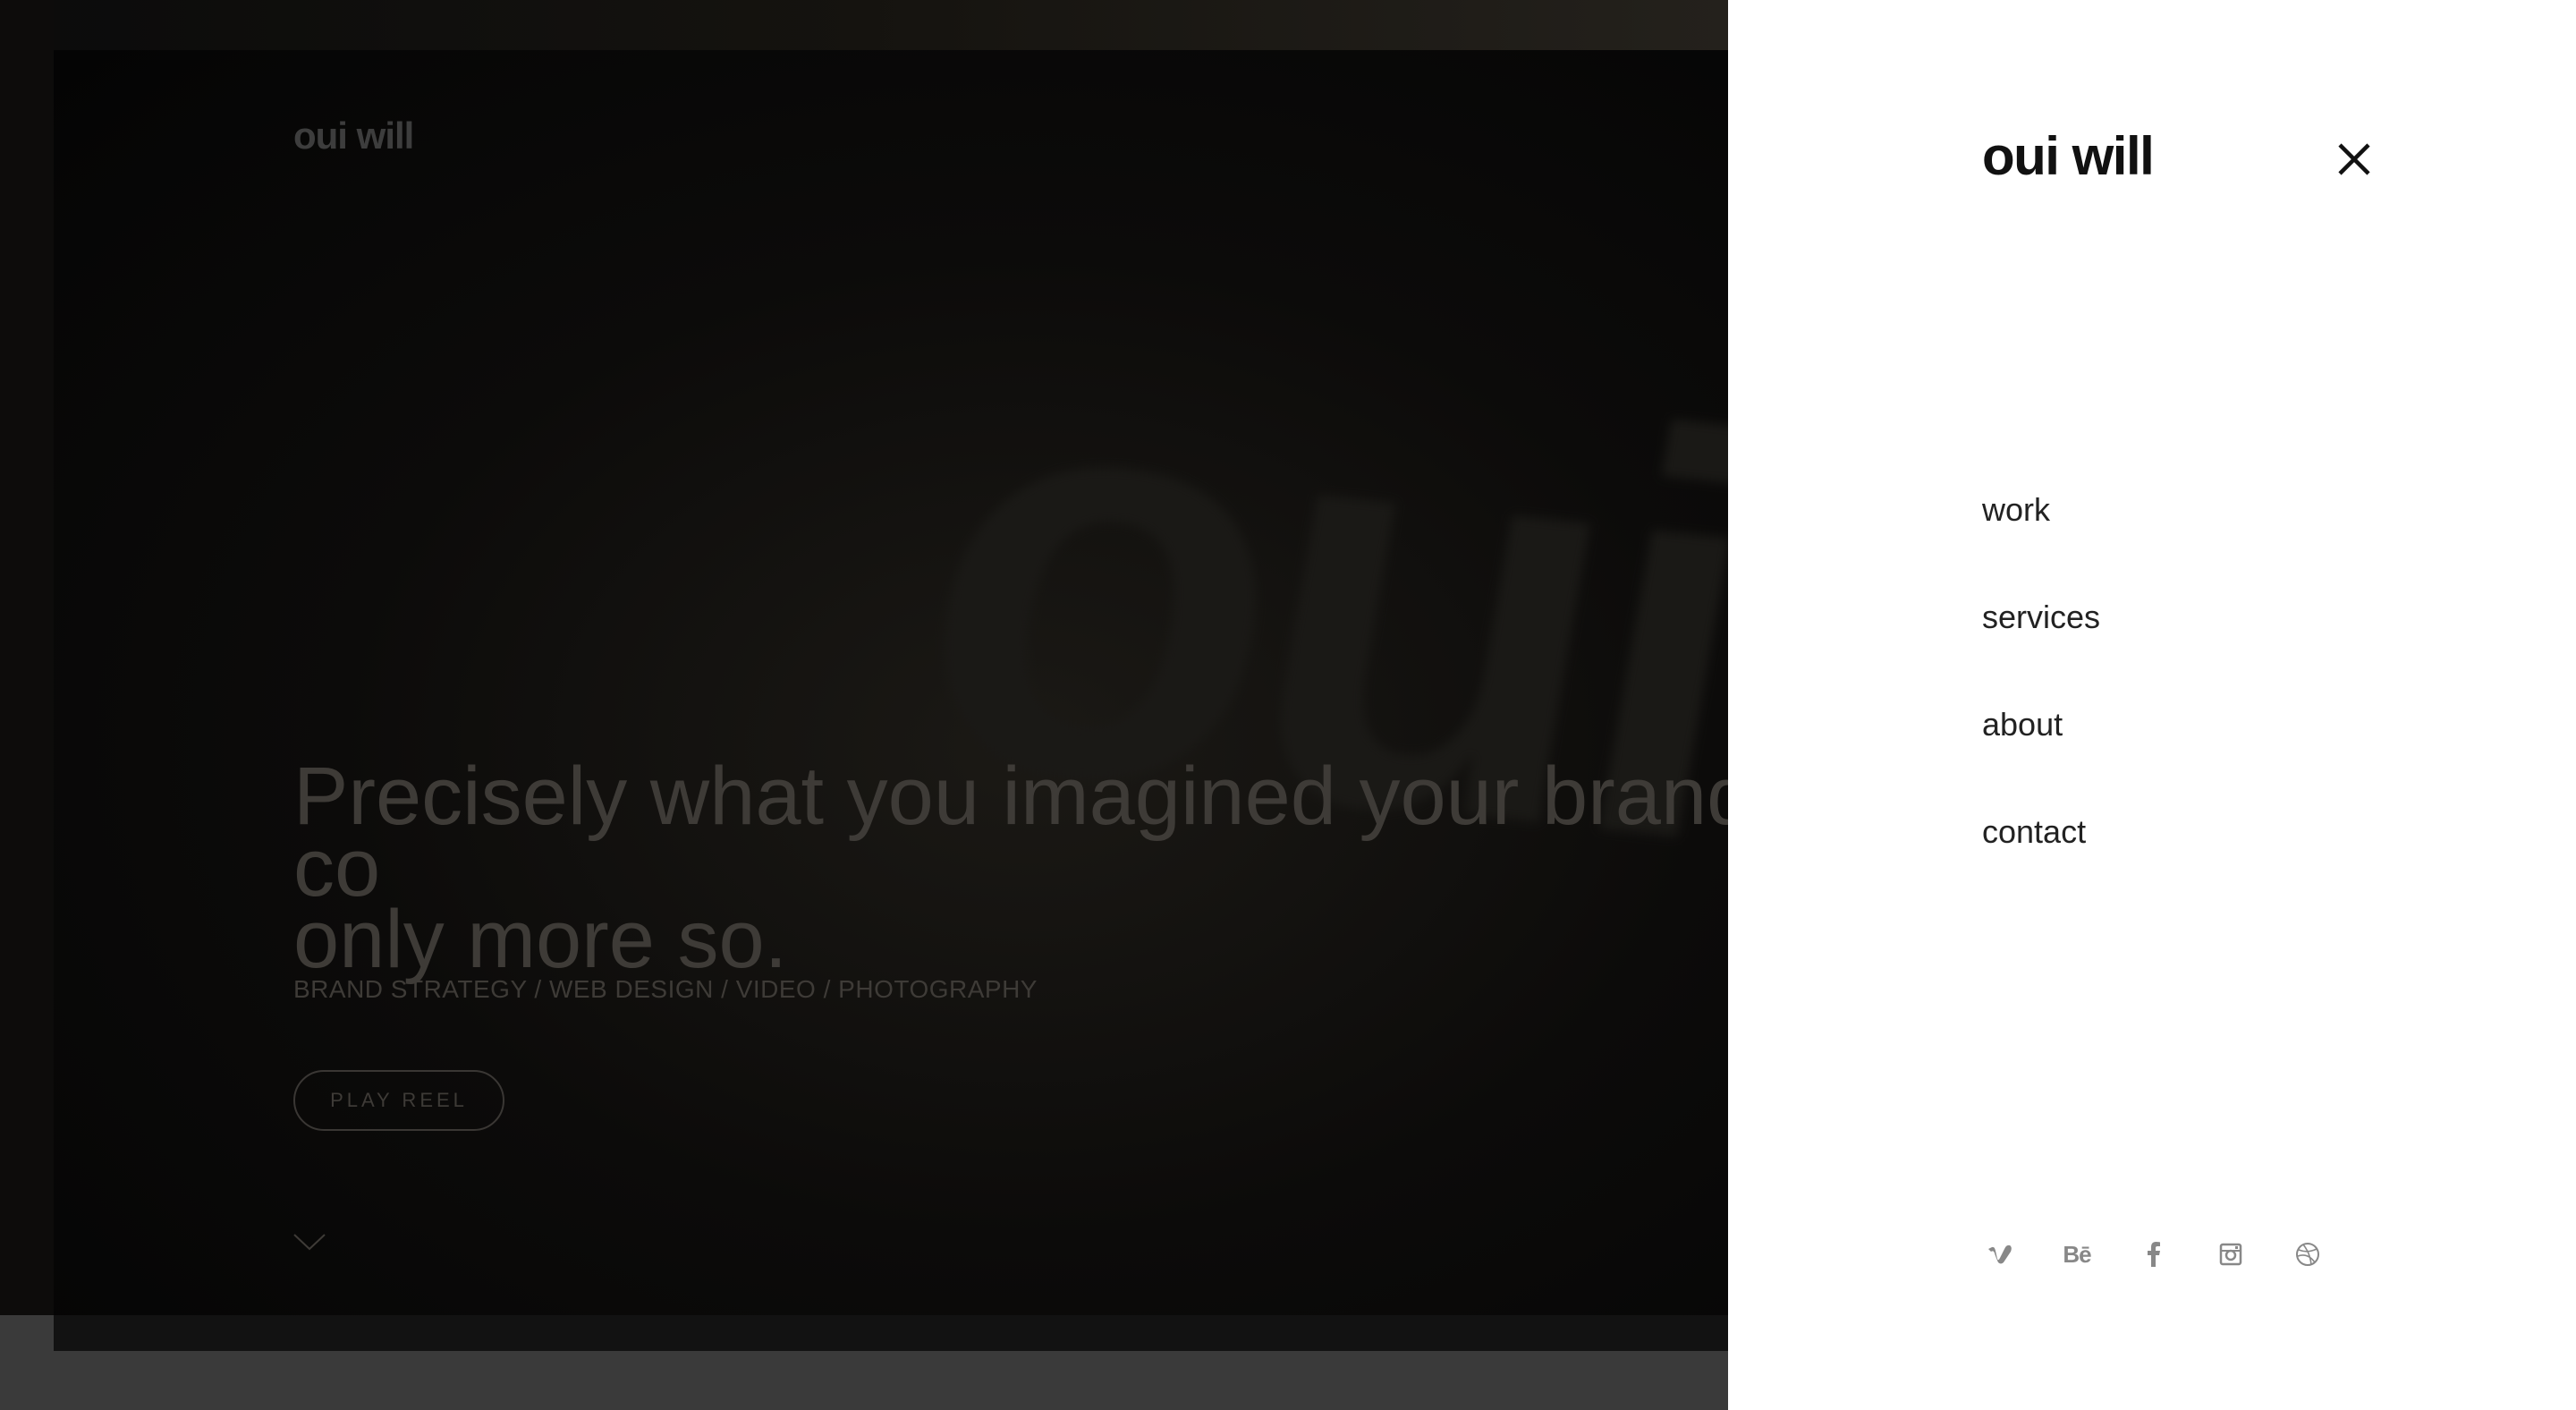 The width and height of the screenshot is (2576, 1410). What do you see at coordinates (309, 1242) in the screenshot?
I see `chevron-down-icon` at bounding box center [309, 1242].